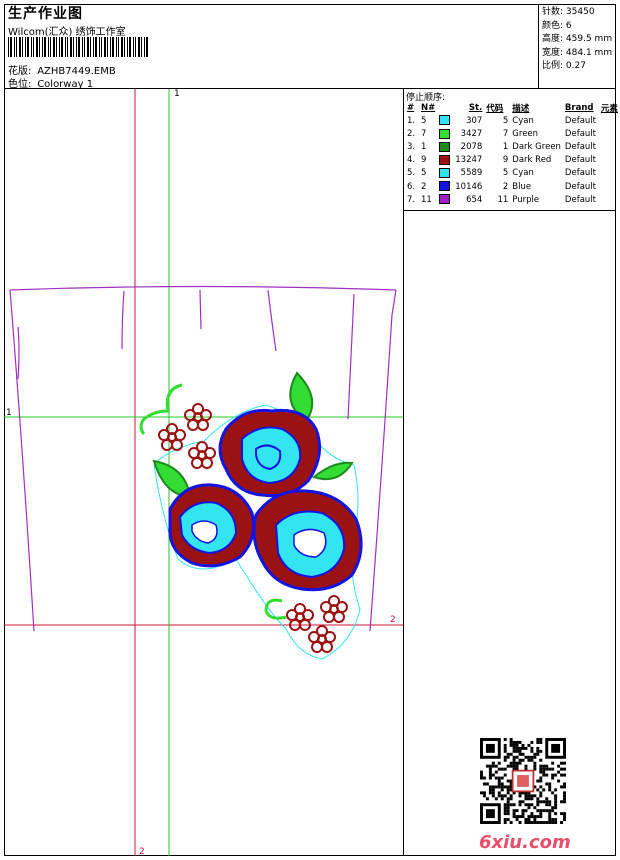  I want to click on stat-stitches: 针数: 35450, so click(568, 12).